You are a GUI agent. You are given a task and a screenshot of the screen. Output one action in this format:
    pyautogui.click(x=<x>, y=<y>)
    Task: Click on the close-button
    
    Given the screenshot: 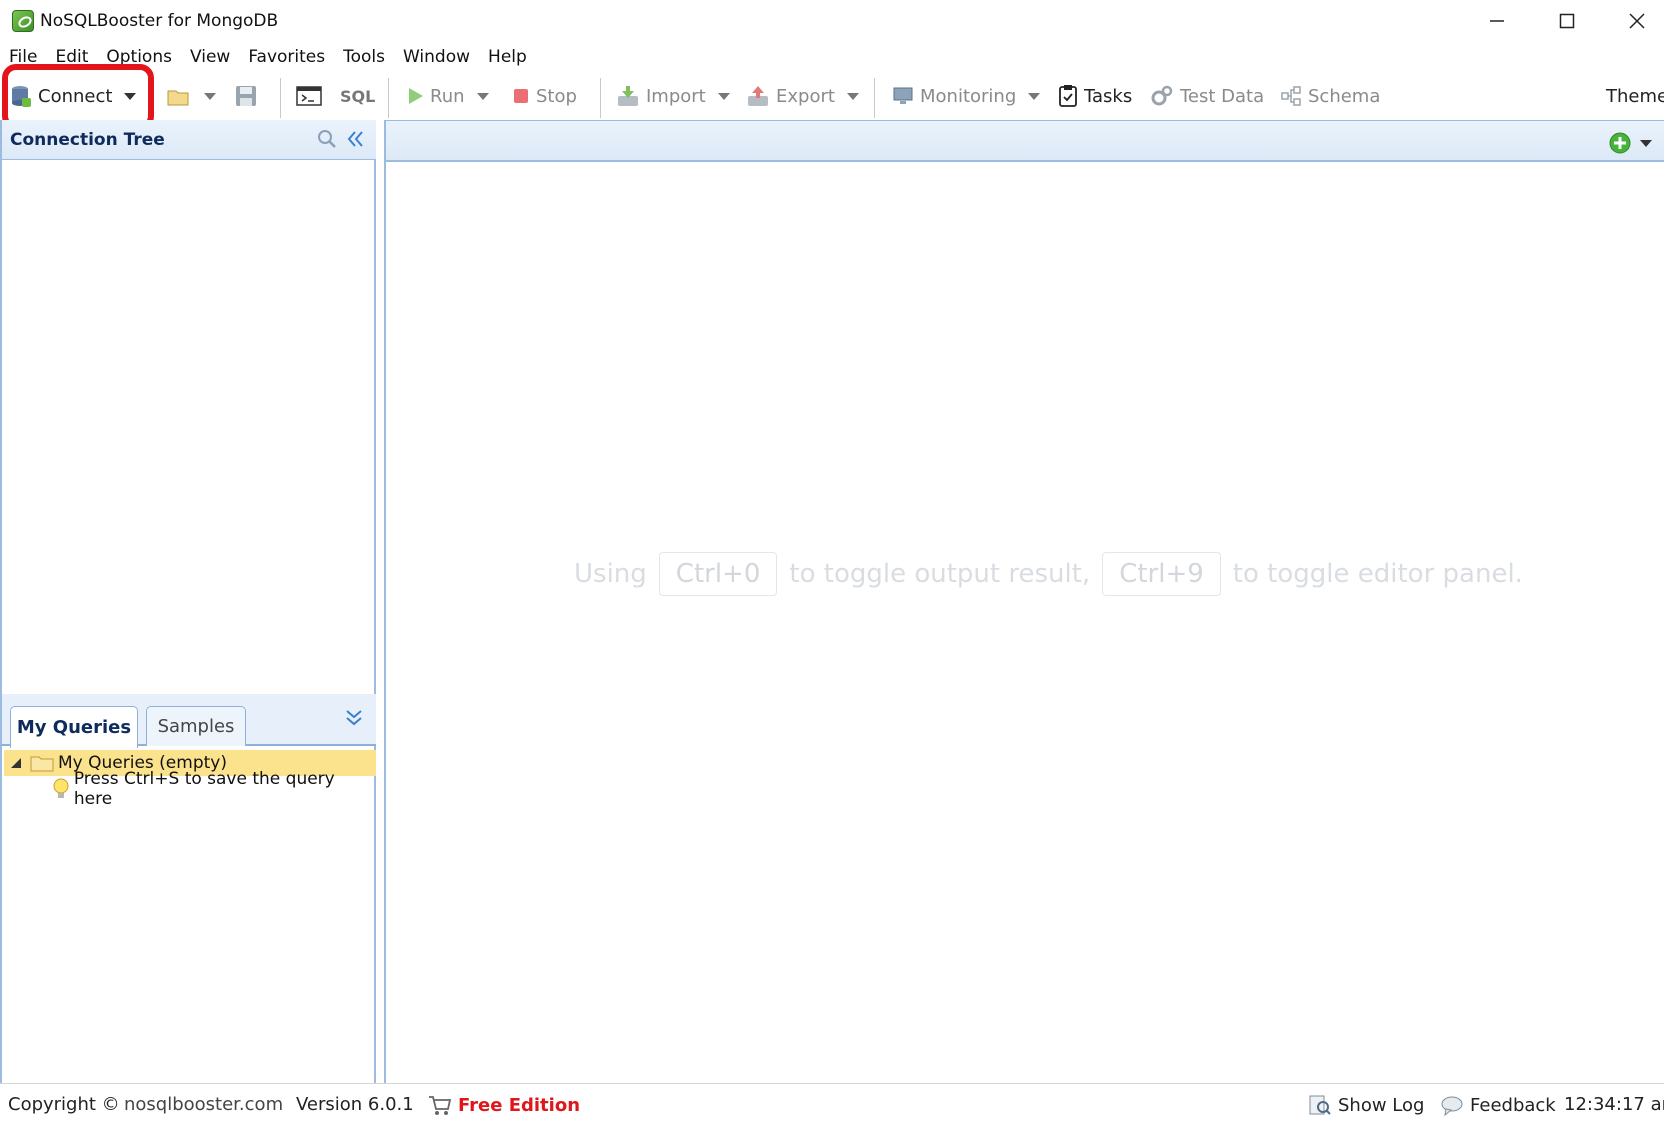 What is the action you would take?
    pyautogui.click(x=1633, y=21)
    